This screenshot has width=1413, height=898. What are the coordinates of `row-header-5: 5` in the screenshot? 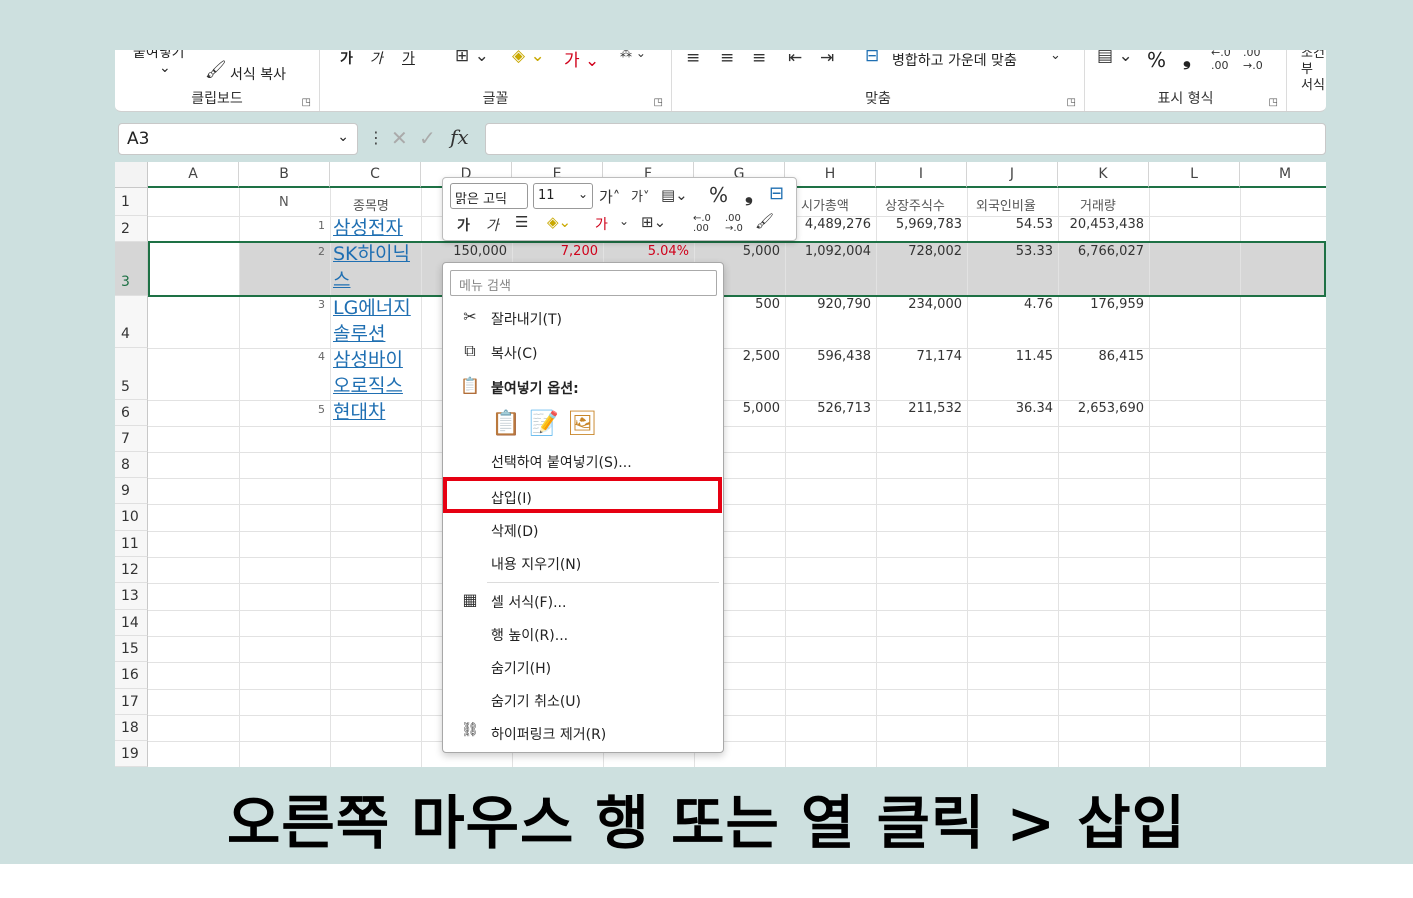 It's located at (131, 374).